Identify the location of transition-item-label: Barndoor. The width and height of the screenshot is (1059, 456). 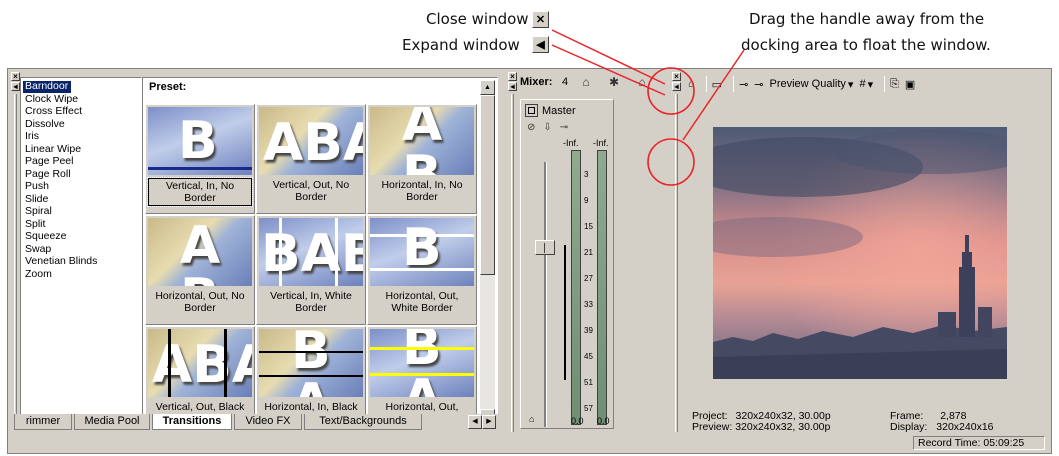
(47, 86).